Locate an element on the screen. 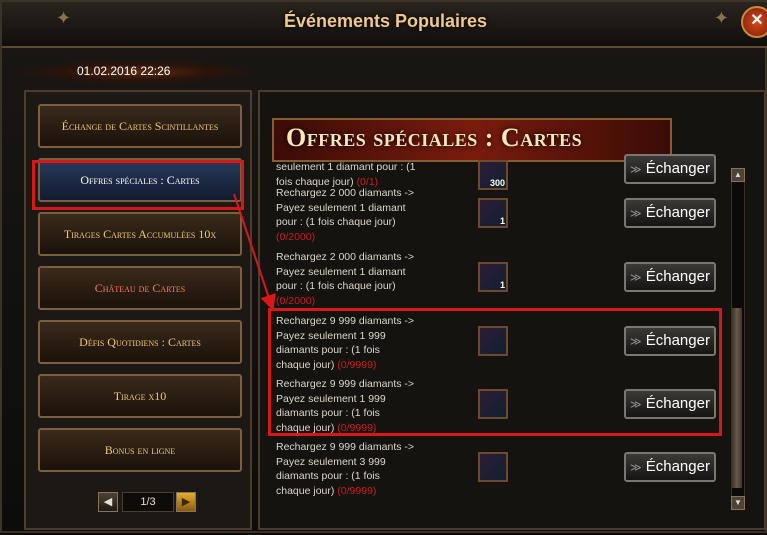  scroll-up-button: ▲ is located at coordinates (738, 175).